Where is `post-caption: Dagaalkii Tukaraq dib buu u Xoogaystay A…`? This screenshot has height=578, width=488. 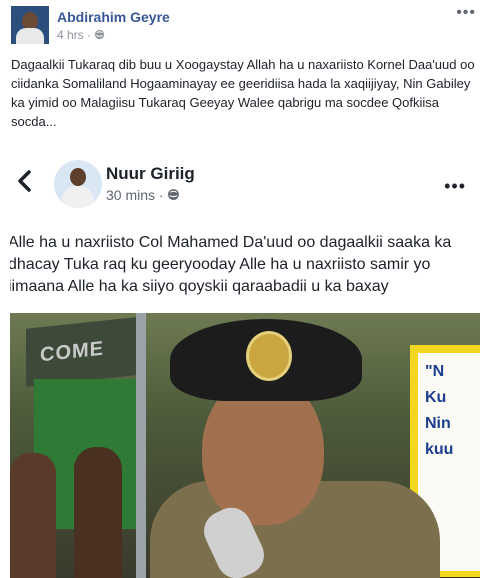 post-caption: Dagaalkii Tukaraq dib buu u Xoogaystay A… is located at coordinates (243, 93).